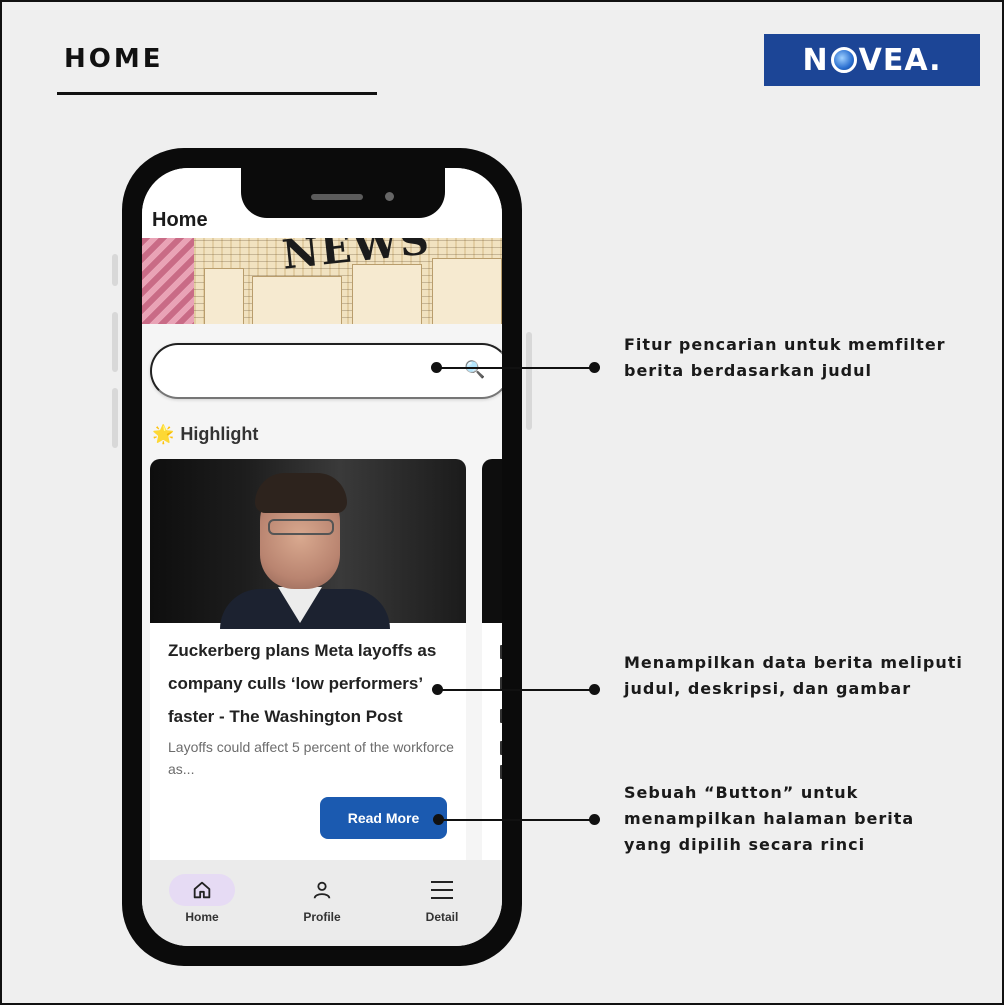 This screenshot has height=1005, width=1004. I want to click on globe-icon, so click(843, 60).